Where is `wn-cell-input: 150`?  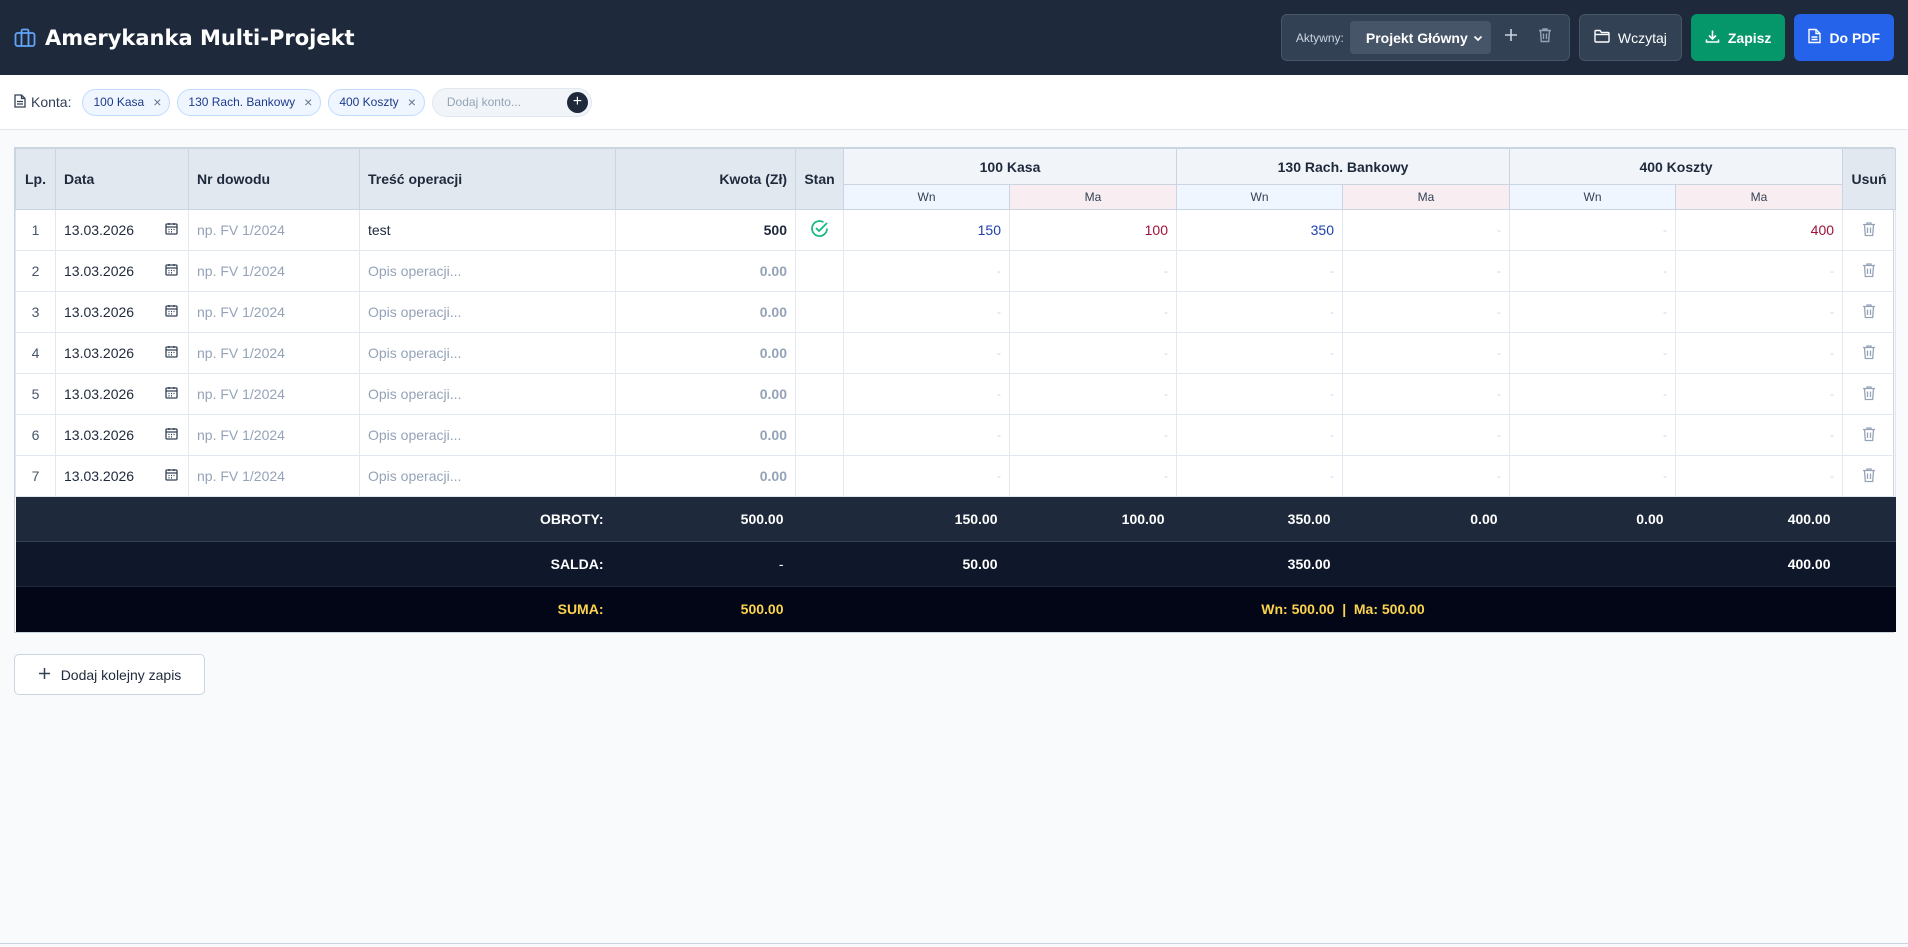
wn-cell-input: 150 is located at coordinates (926, 230).